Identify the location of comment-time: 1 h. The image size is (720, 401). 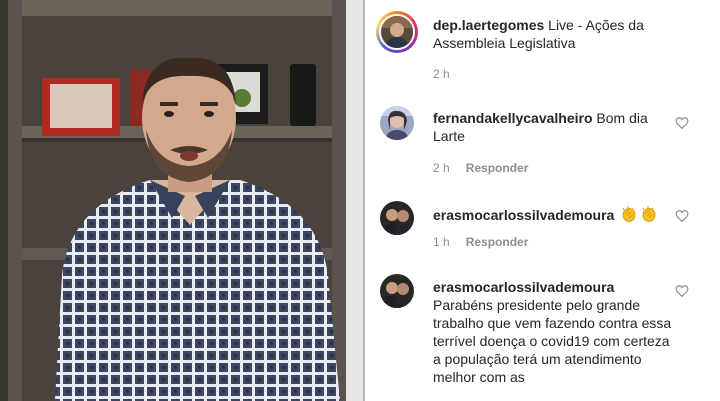
(441, 242).